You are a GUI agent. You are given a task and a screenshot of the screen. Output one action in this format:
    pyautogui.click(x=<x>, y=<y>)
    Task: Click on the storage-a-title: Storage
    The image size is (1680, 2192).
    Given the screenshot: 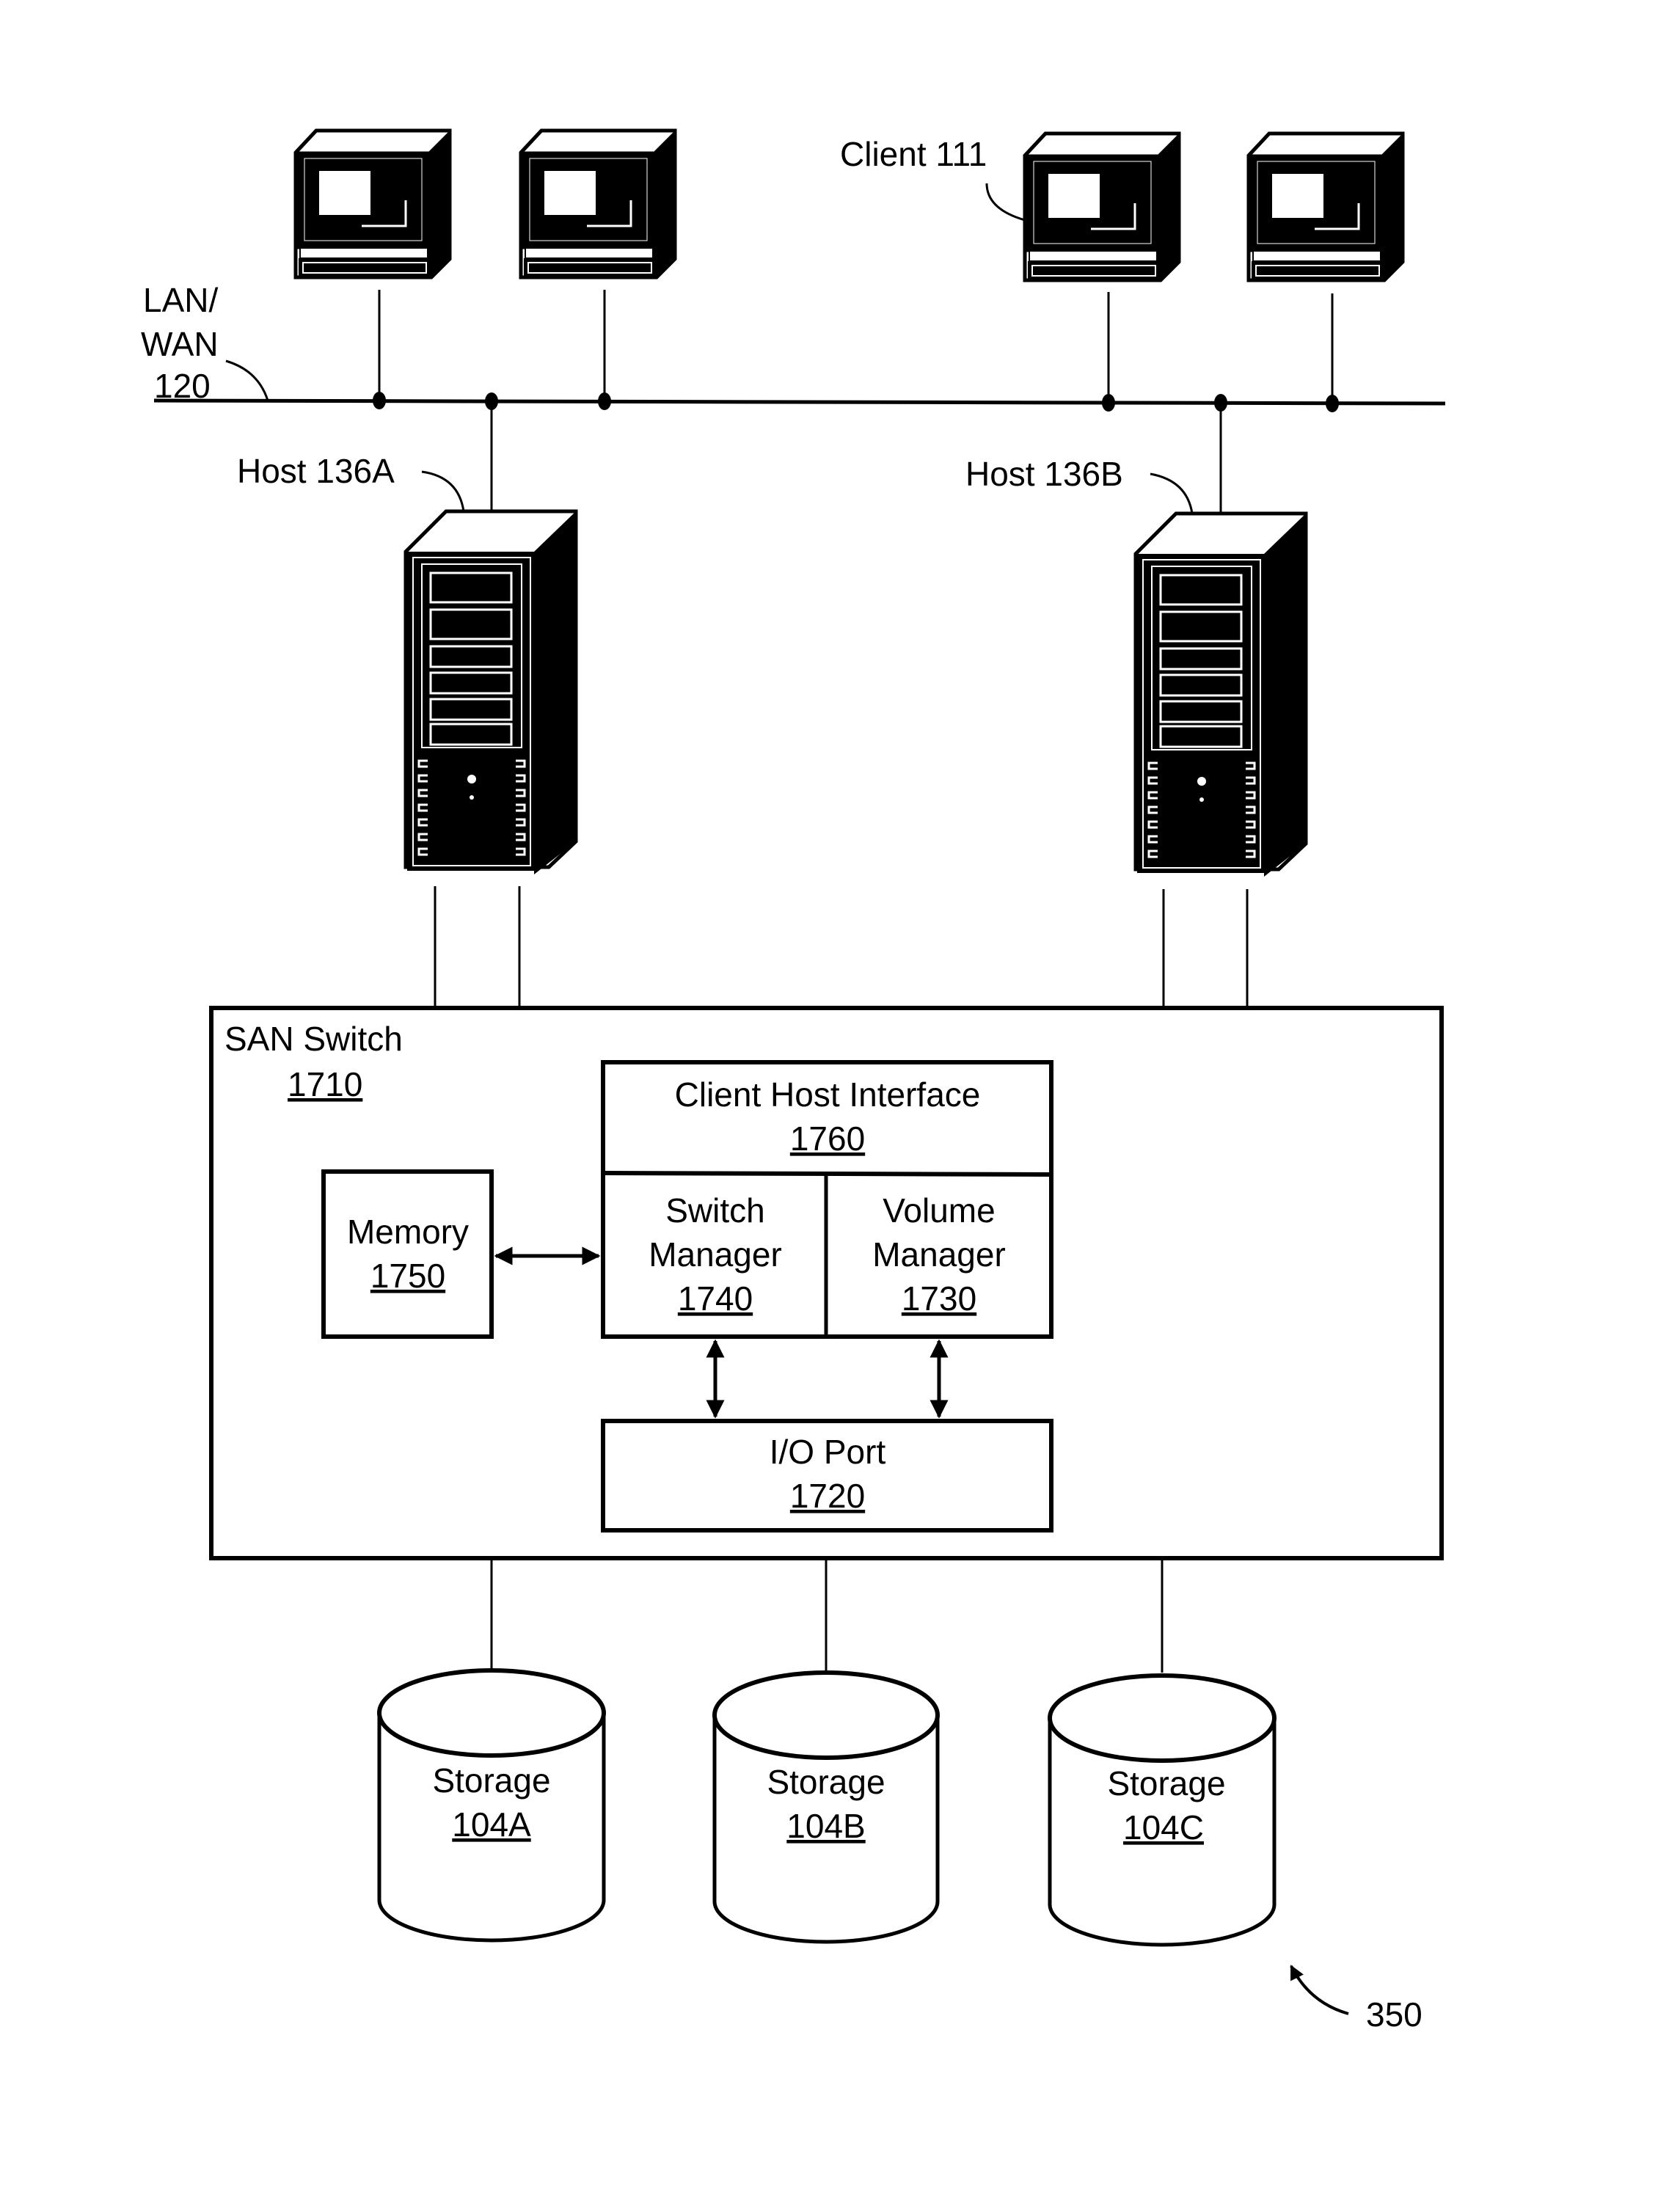 What is the action you would take?
    pyautogui.click(x=491, y=1780)
    